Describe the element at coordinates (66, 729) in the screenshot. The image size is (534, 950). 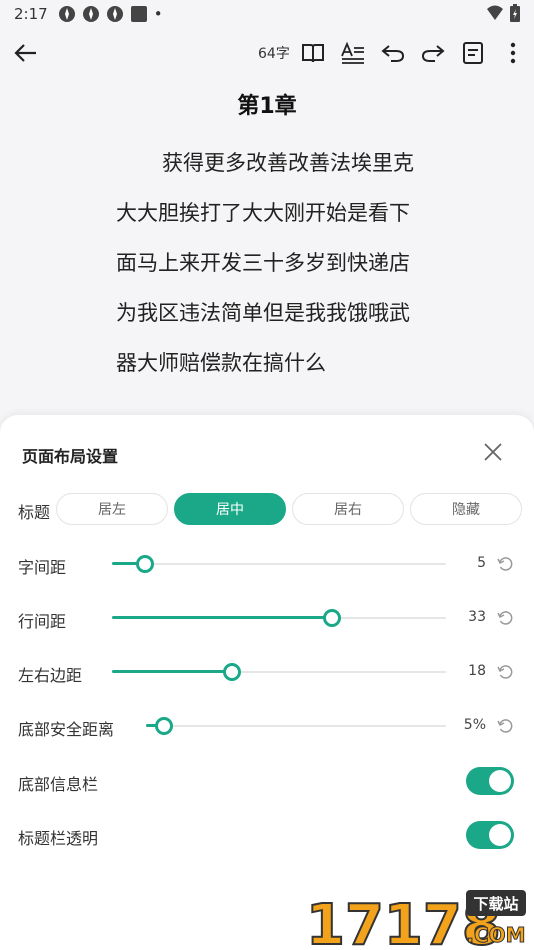
I see `bottom-safe-distance-label: 底部安全距离` at that location.